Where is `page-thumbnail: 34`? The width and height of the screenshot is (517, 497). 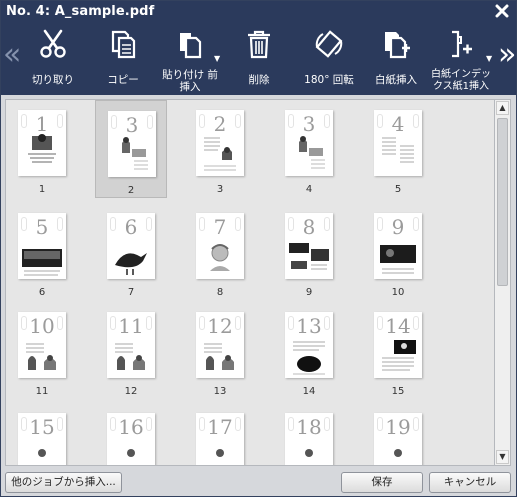 page-thumbnail: 34 is located at coordinates (309, 149).